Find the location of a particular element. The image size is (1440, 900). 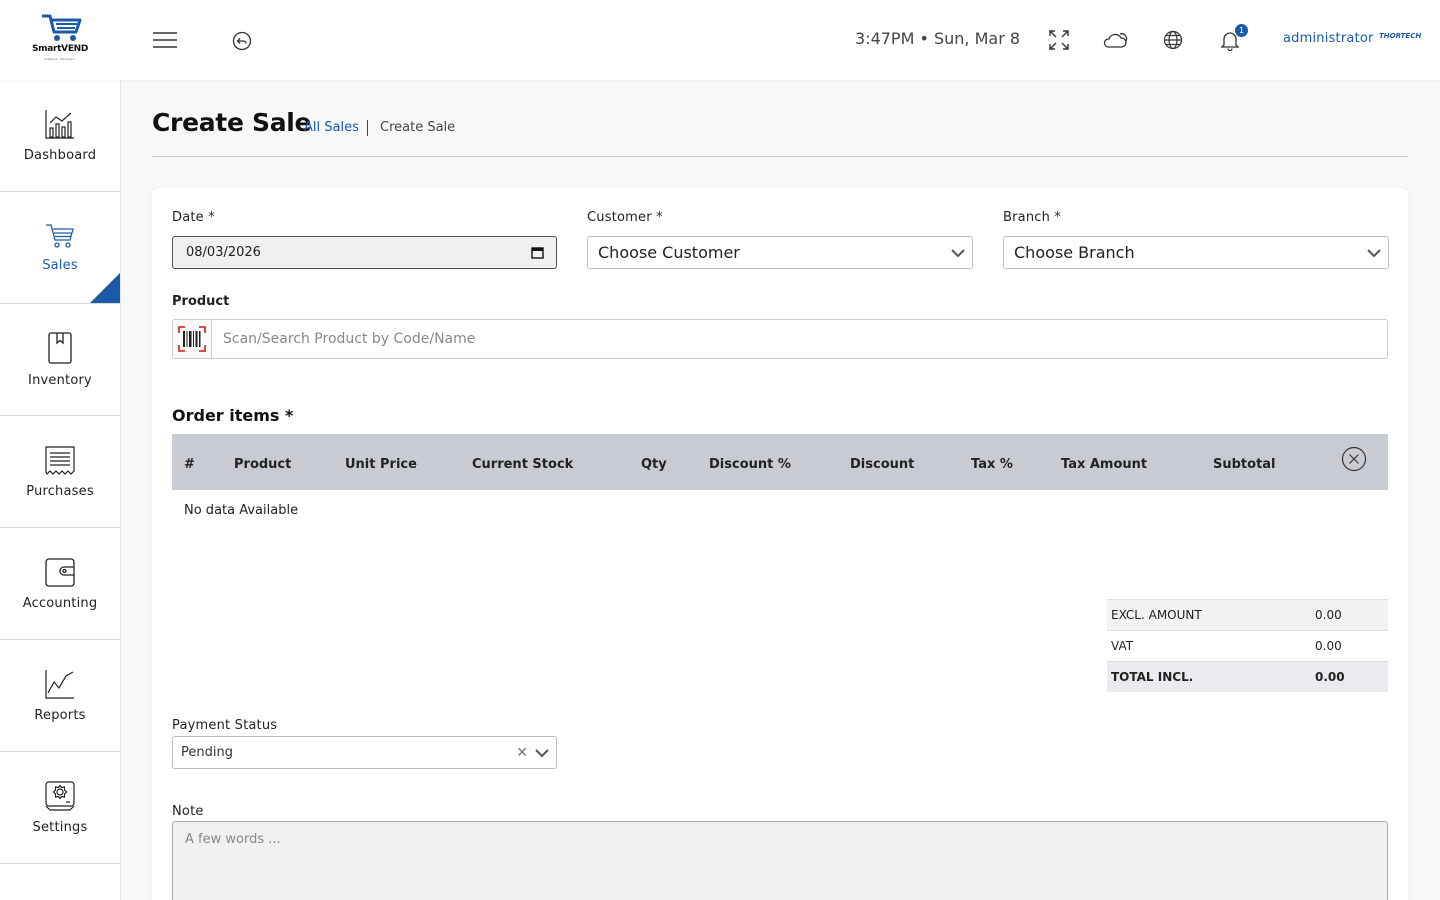

date-value: 08/03/2026 is located at coordinates (223, 252).